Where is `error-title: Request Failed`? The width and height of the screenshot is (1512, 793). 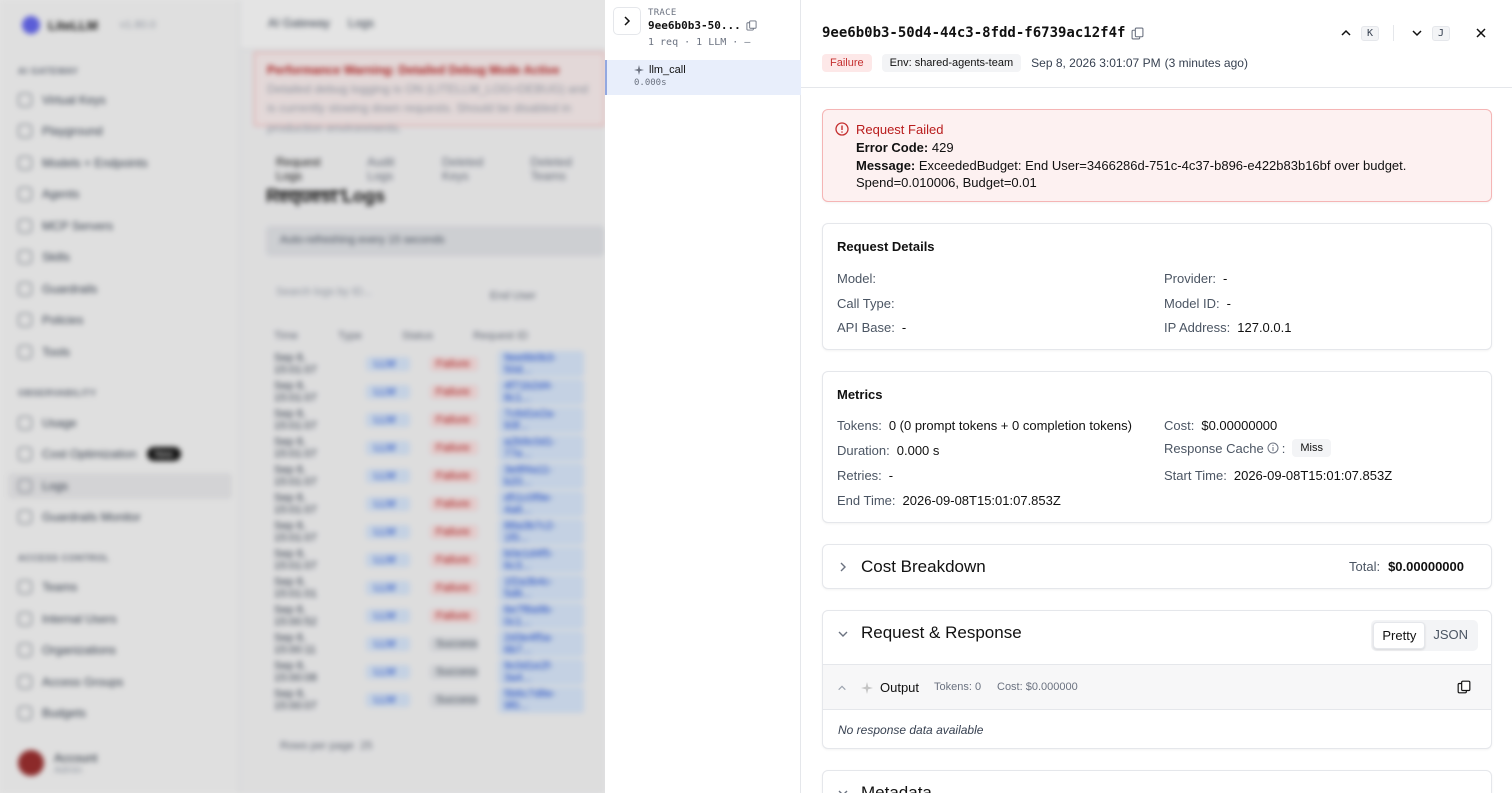
error-title: Request Failed is located at coordinates (900, 129).